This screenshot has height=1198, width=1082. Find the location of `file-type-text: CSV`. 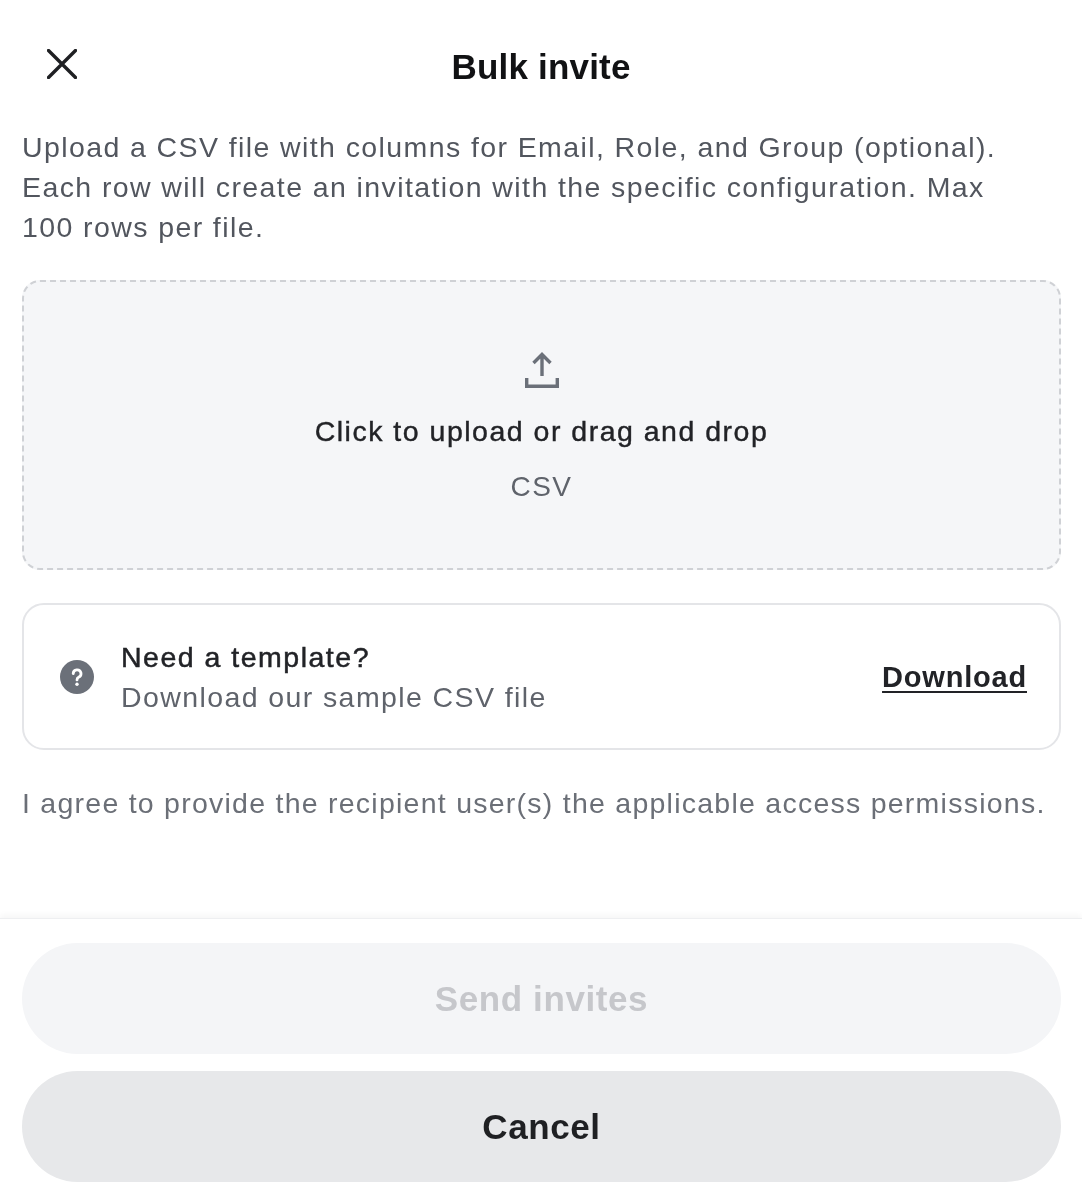

file-type-text: CSV is located at coordinates (541, 487).